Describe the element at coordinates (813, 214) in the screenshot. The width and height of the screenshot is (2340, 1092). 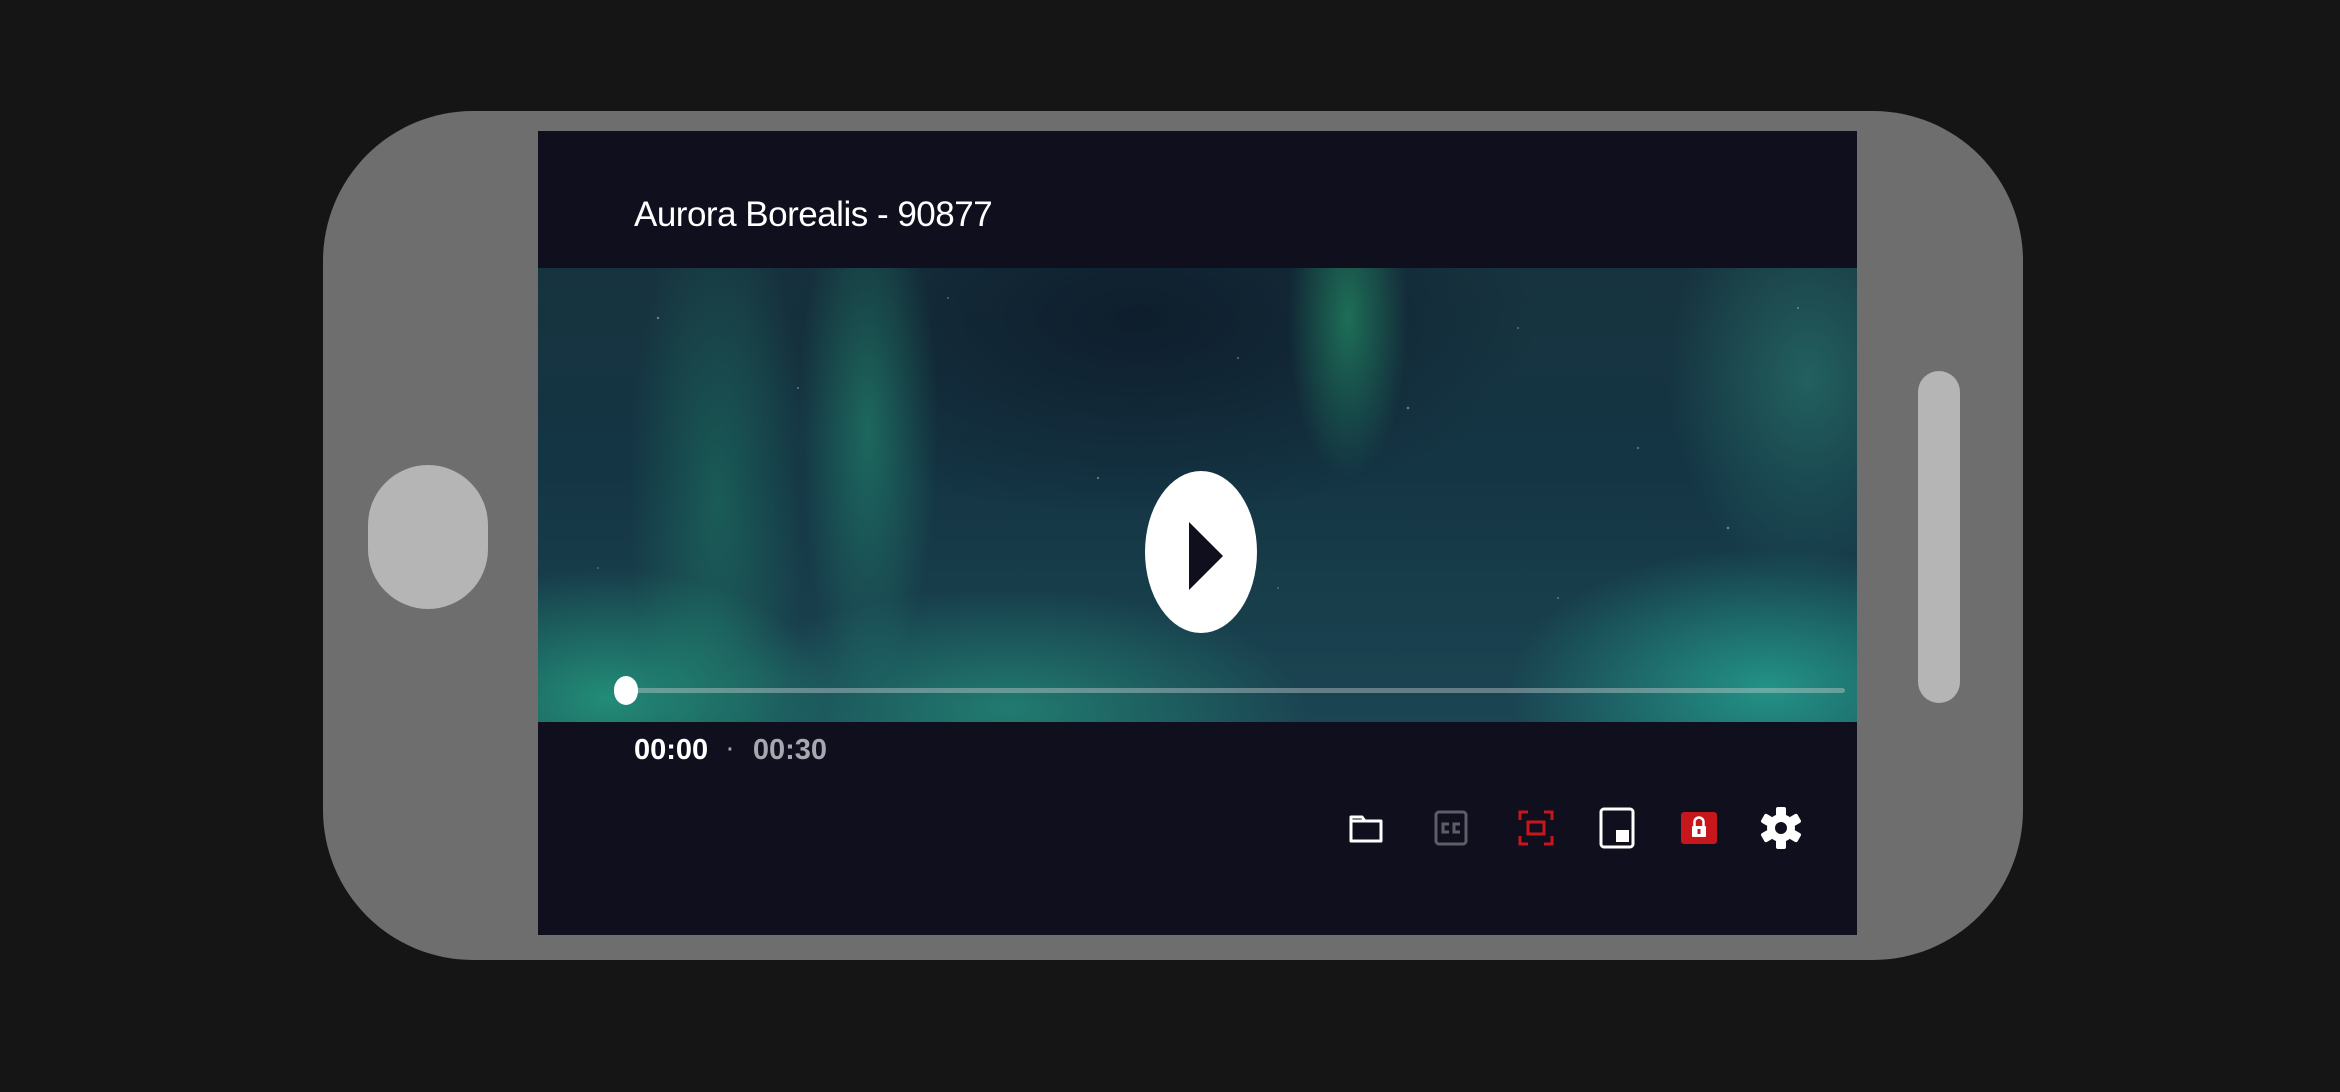
I see `video-title: Aurora Borealis - 90877` at that location.